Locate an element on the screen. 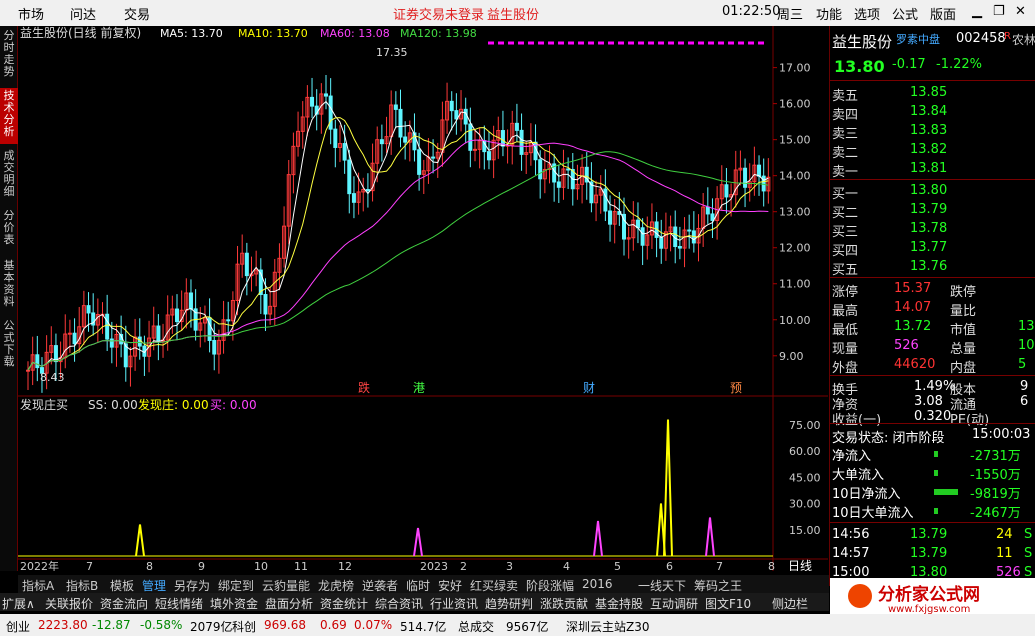  vtab-fenshi: 分时走势 is located at coordinates (9, 56).